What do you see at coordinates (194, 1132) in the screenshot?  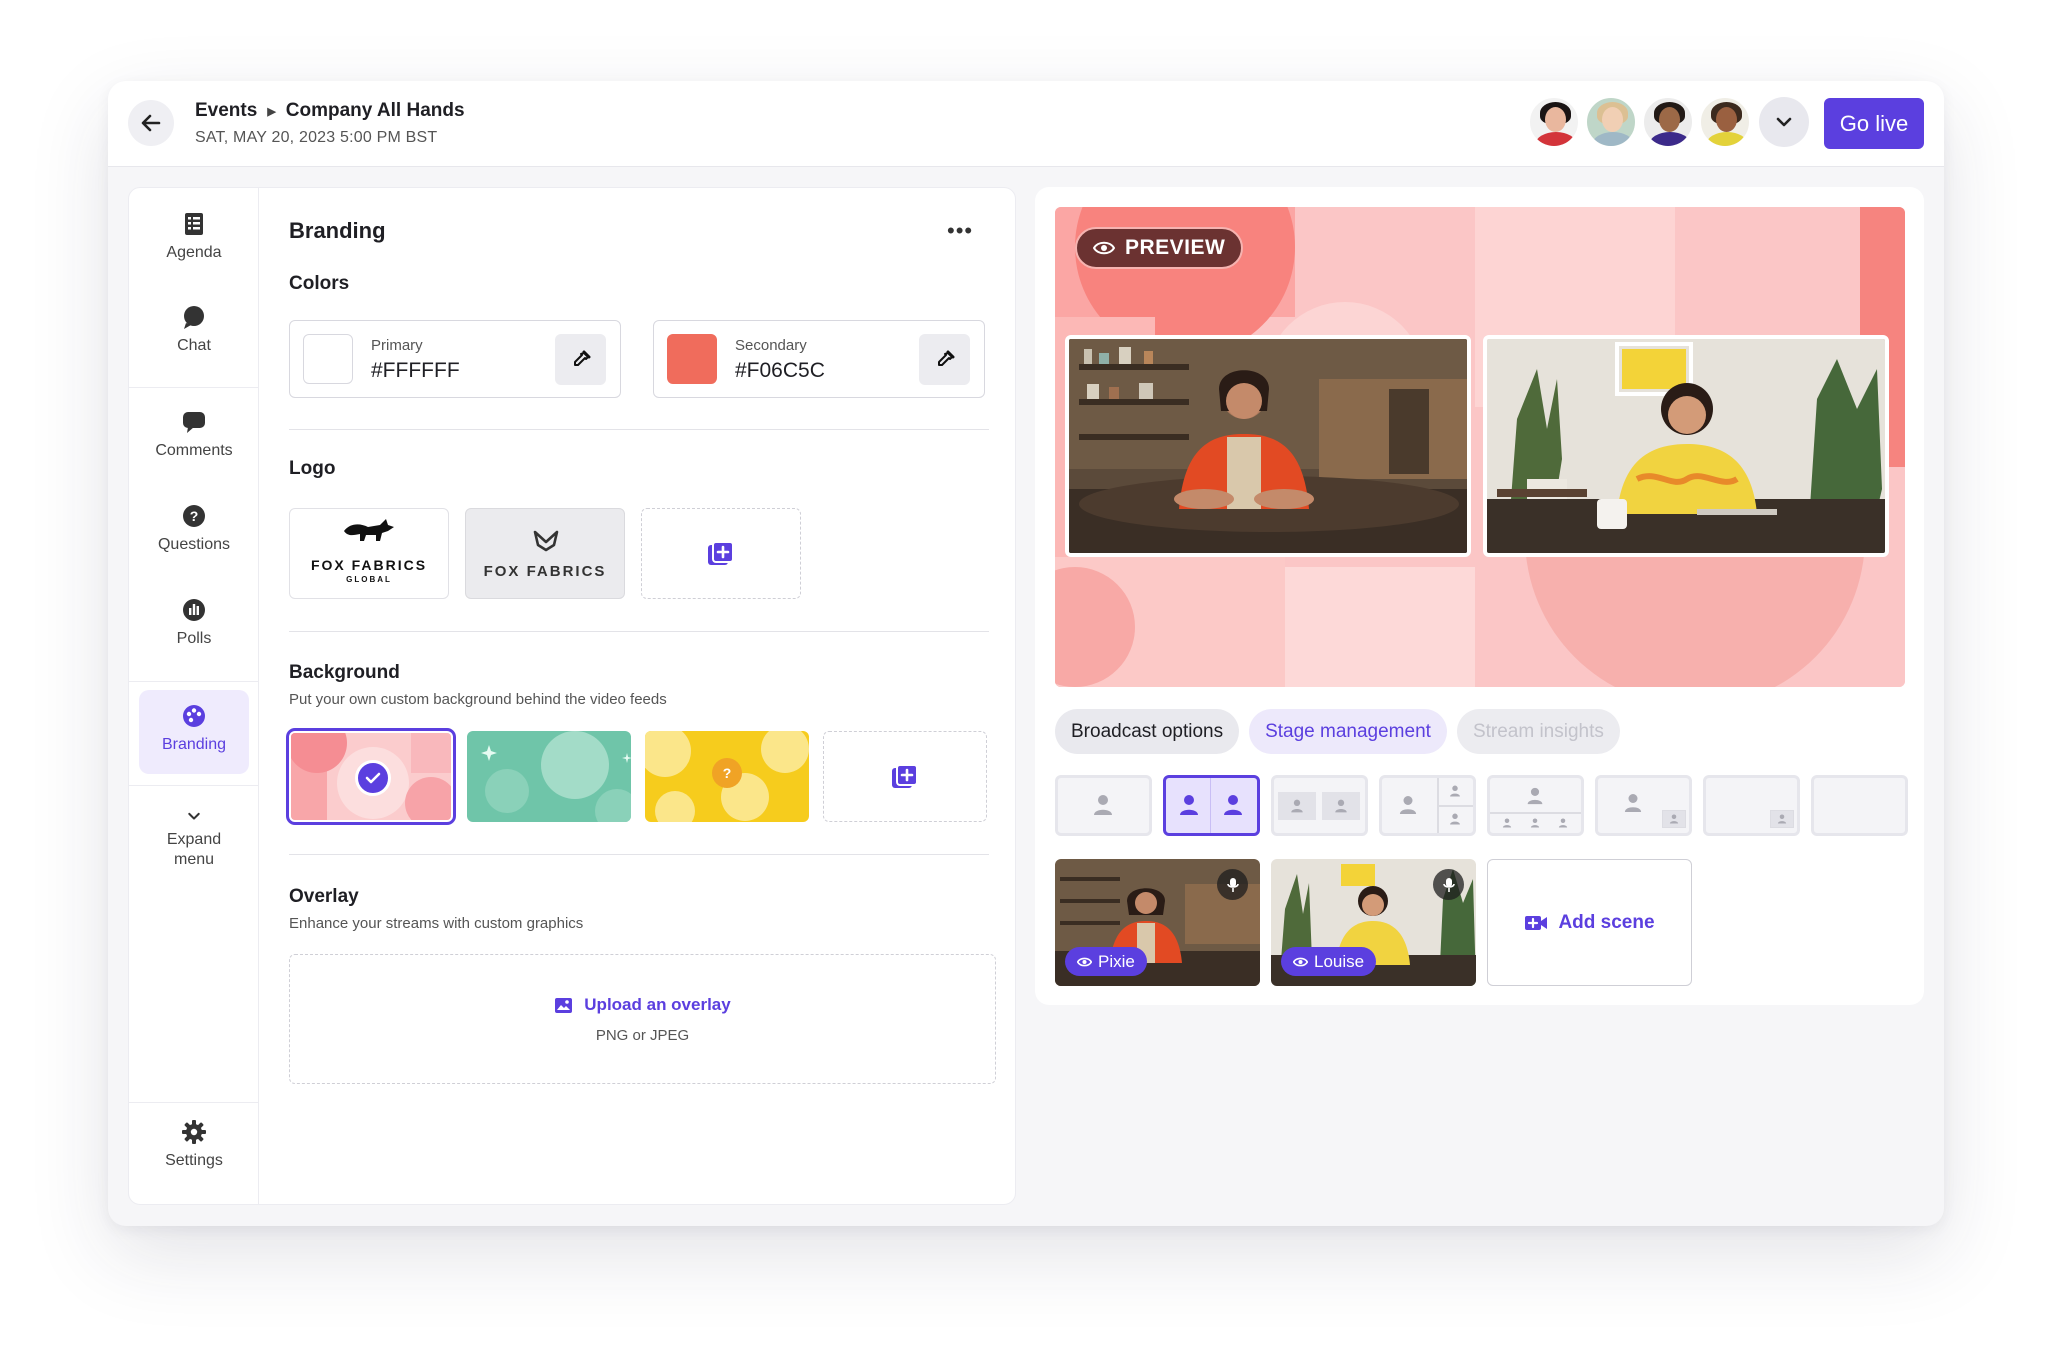 I see `gear-icon` at bounding box center [194, 1132].